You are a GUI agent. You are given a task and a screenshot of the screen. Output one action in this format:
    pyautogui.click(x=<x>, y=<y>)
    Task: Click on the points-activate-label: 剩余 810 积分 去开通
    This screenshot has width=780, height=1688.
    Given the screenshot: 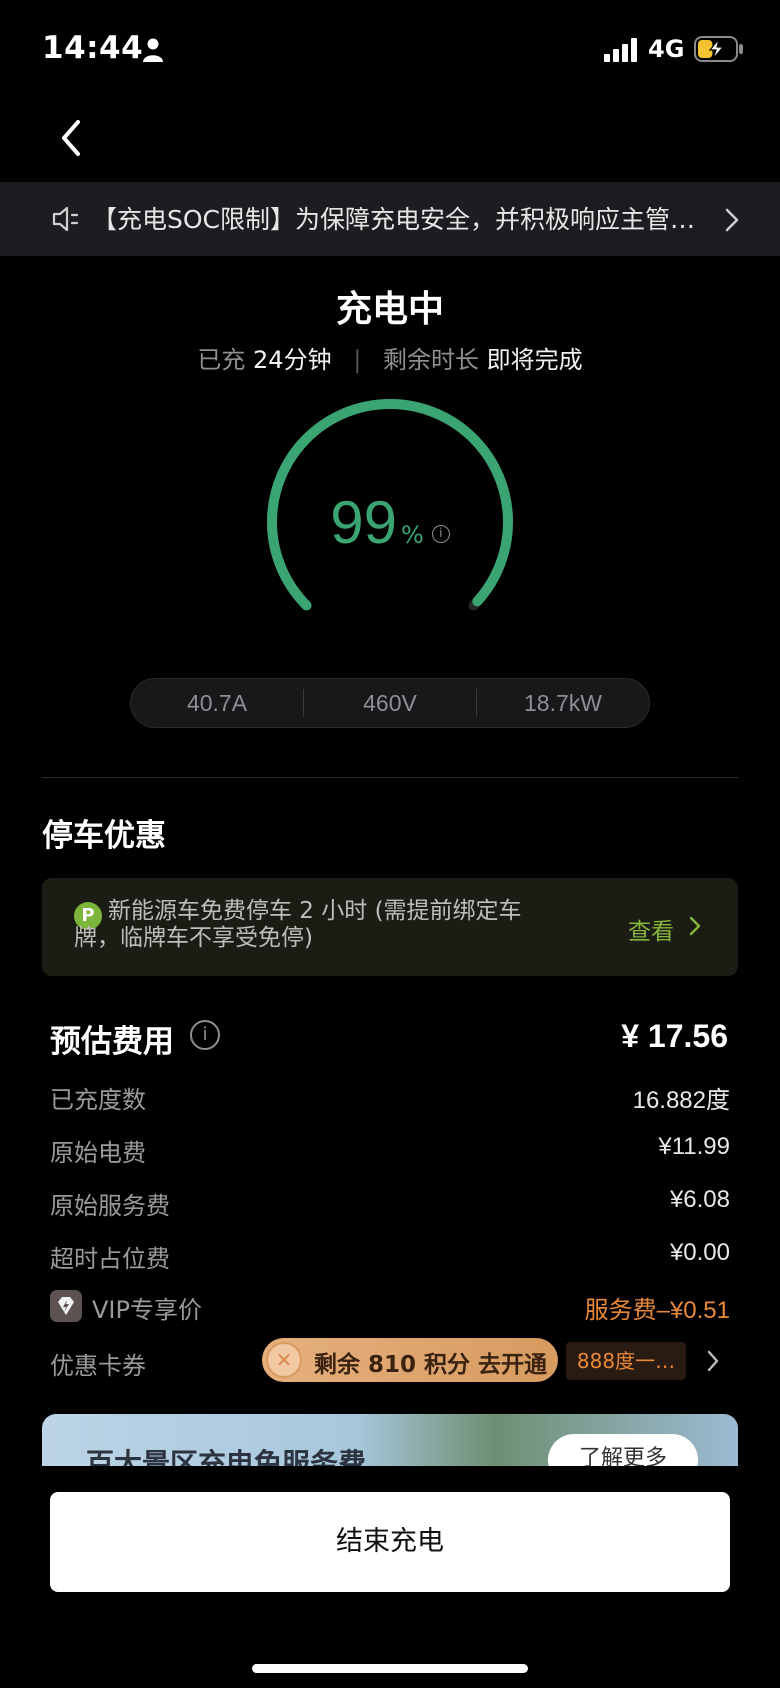 What is the action you would take?
    pyautogui.click(x=431, y=1365)
    